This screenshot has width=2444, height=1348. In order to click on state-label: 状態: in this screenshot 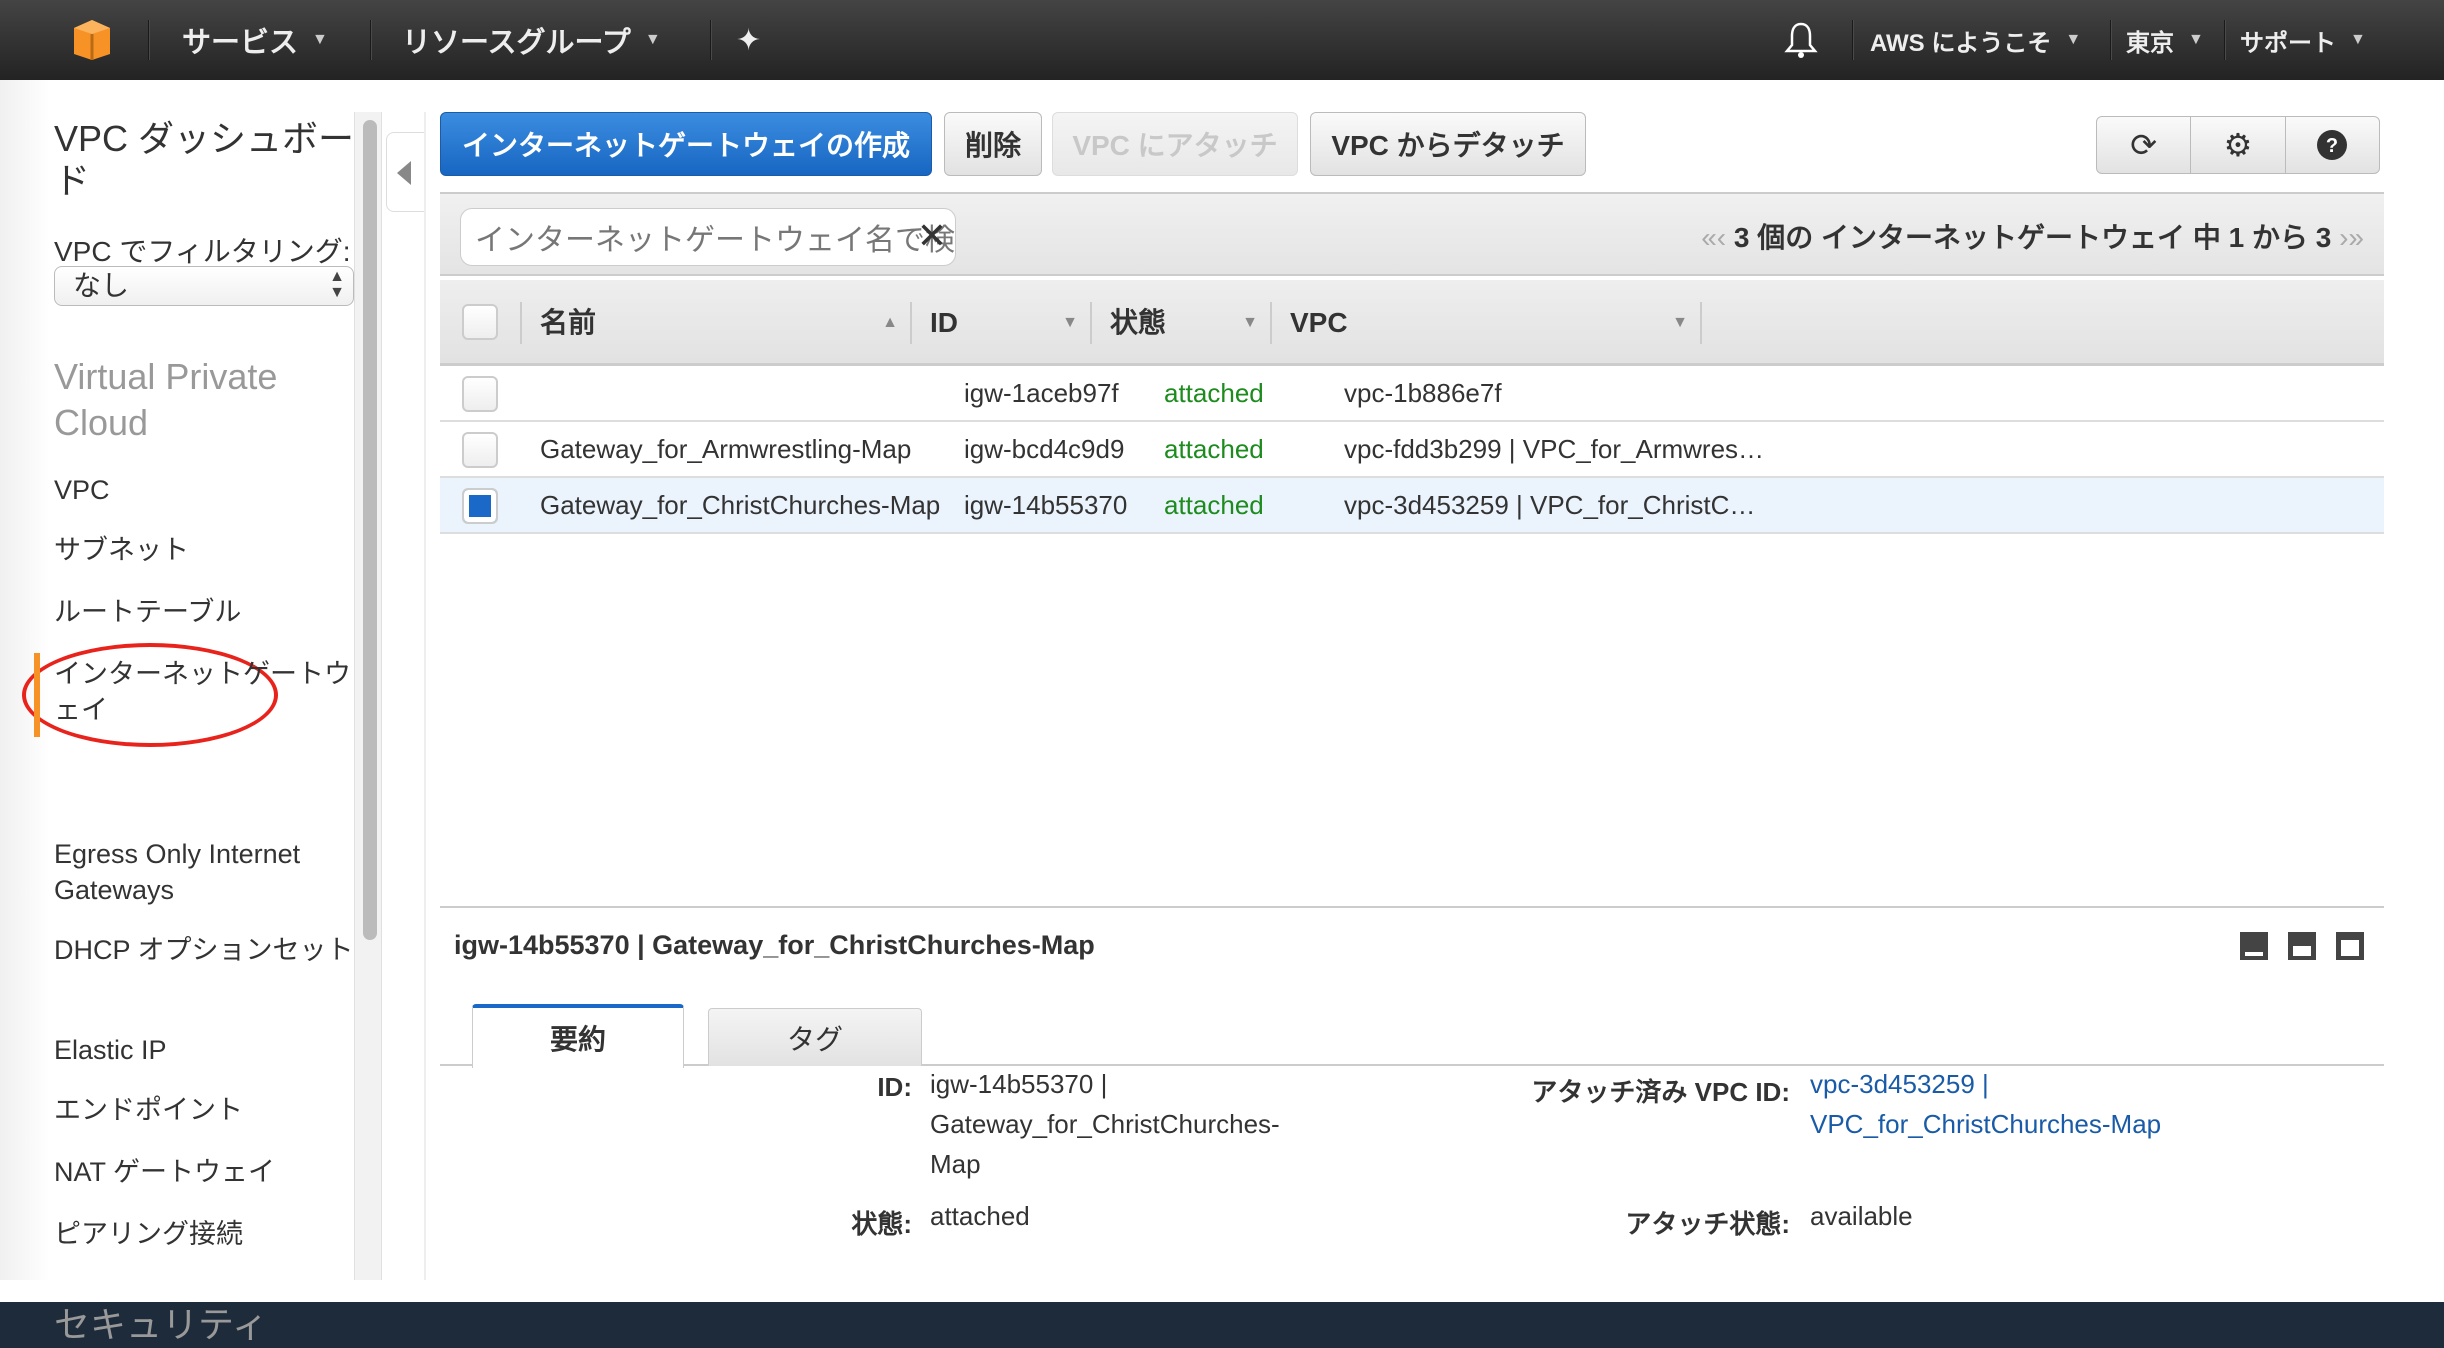, I will do `click(881, 1224)`.